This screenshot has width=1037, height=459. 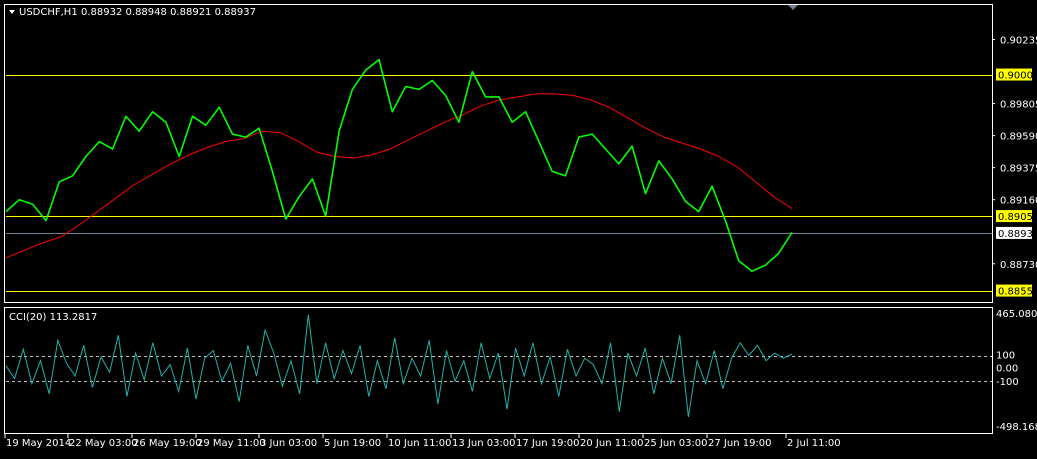 What do you see at coordinates (420, 443) in the screenshot?
I see `x-tick-label: 10 Jun 11:00` at bounding box center [420, 443].